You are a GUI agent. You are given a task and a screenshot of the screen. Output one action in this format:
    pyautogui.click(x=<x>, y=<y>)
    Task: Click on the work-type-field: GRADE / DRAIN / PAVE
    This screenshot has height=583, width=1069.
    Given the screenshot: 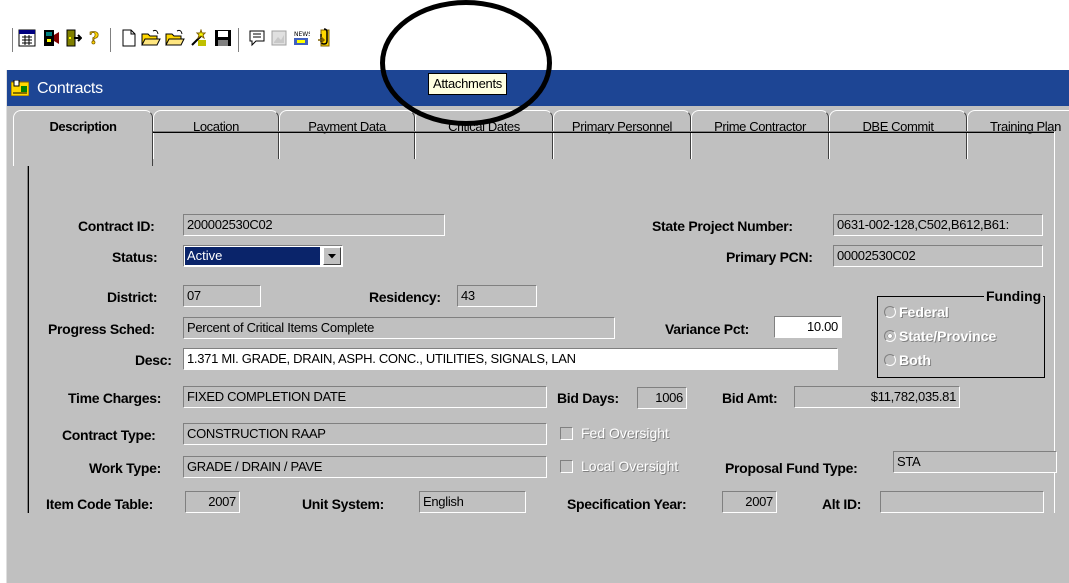 What is the action you would take?
    pyautogui.click(x=365, y=467)
    